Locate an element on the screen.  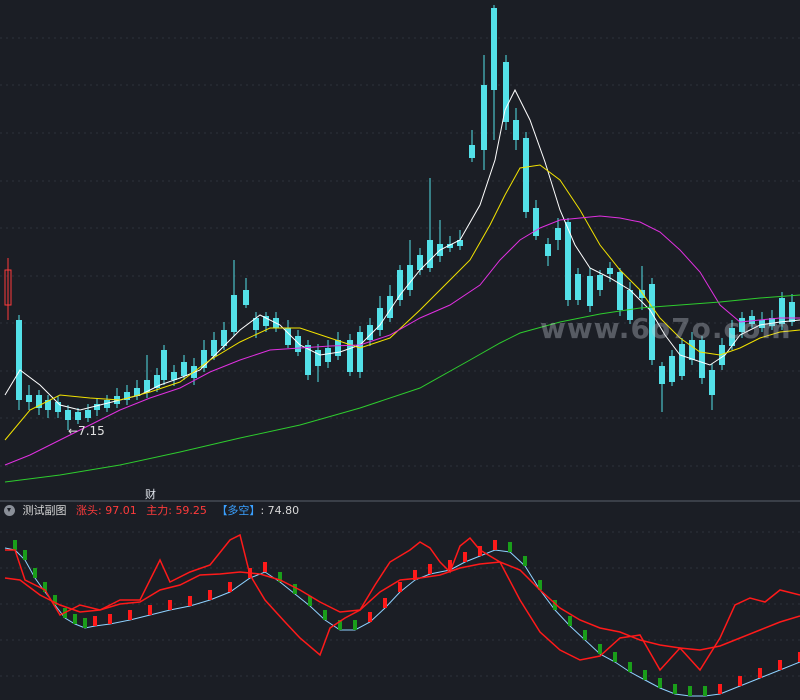
series-1-legend: 涨头: 97.01 is located at coordinates (106, 510).